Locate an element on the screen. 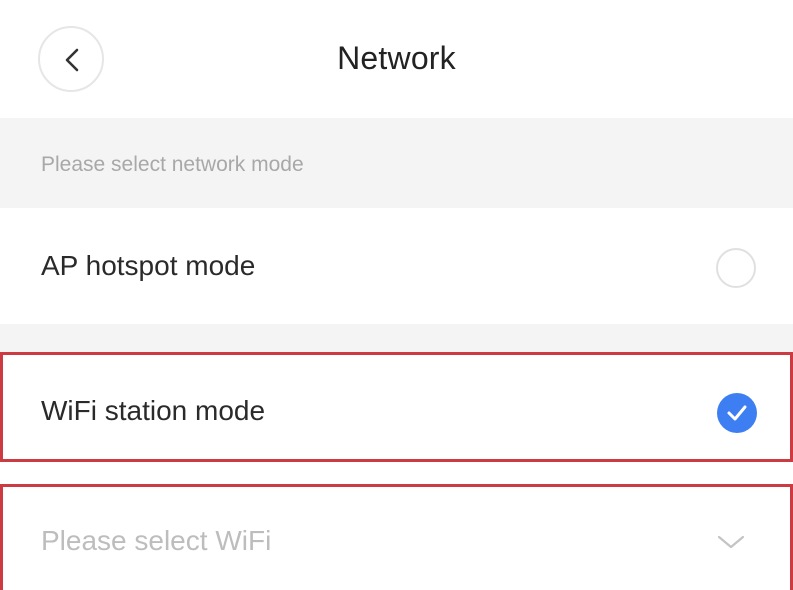 The image size is (793, 590). page-title: Network is located at coordinates (396, 58).